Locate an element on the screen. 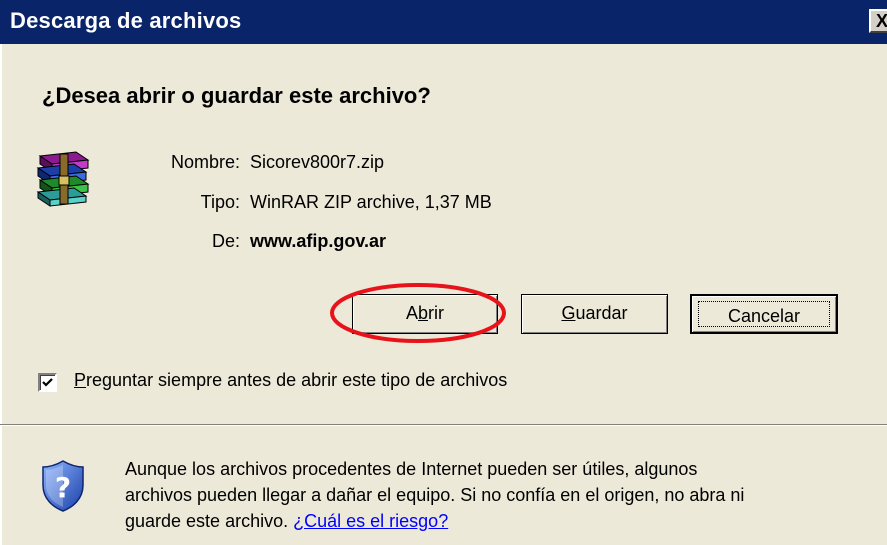 The height and width of the screenshot is (545, 887). dialog-question: ¿Desea abrir o guardar este archivo? is located at coordinates (236, 95).